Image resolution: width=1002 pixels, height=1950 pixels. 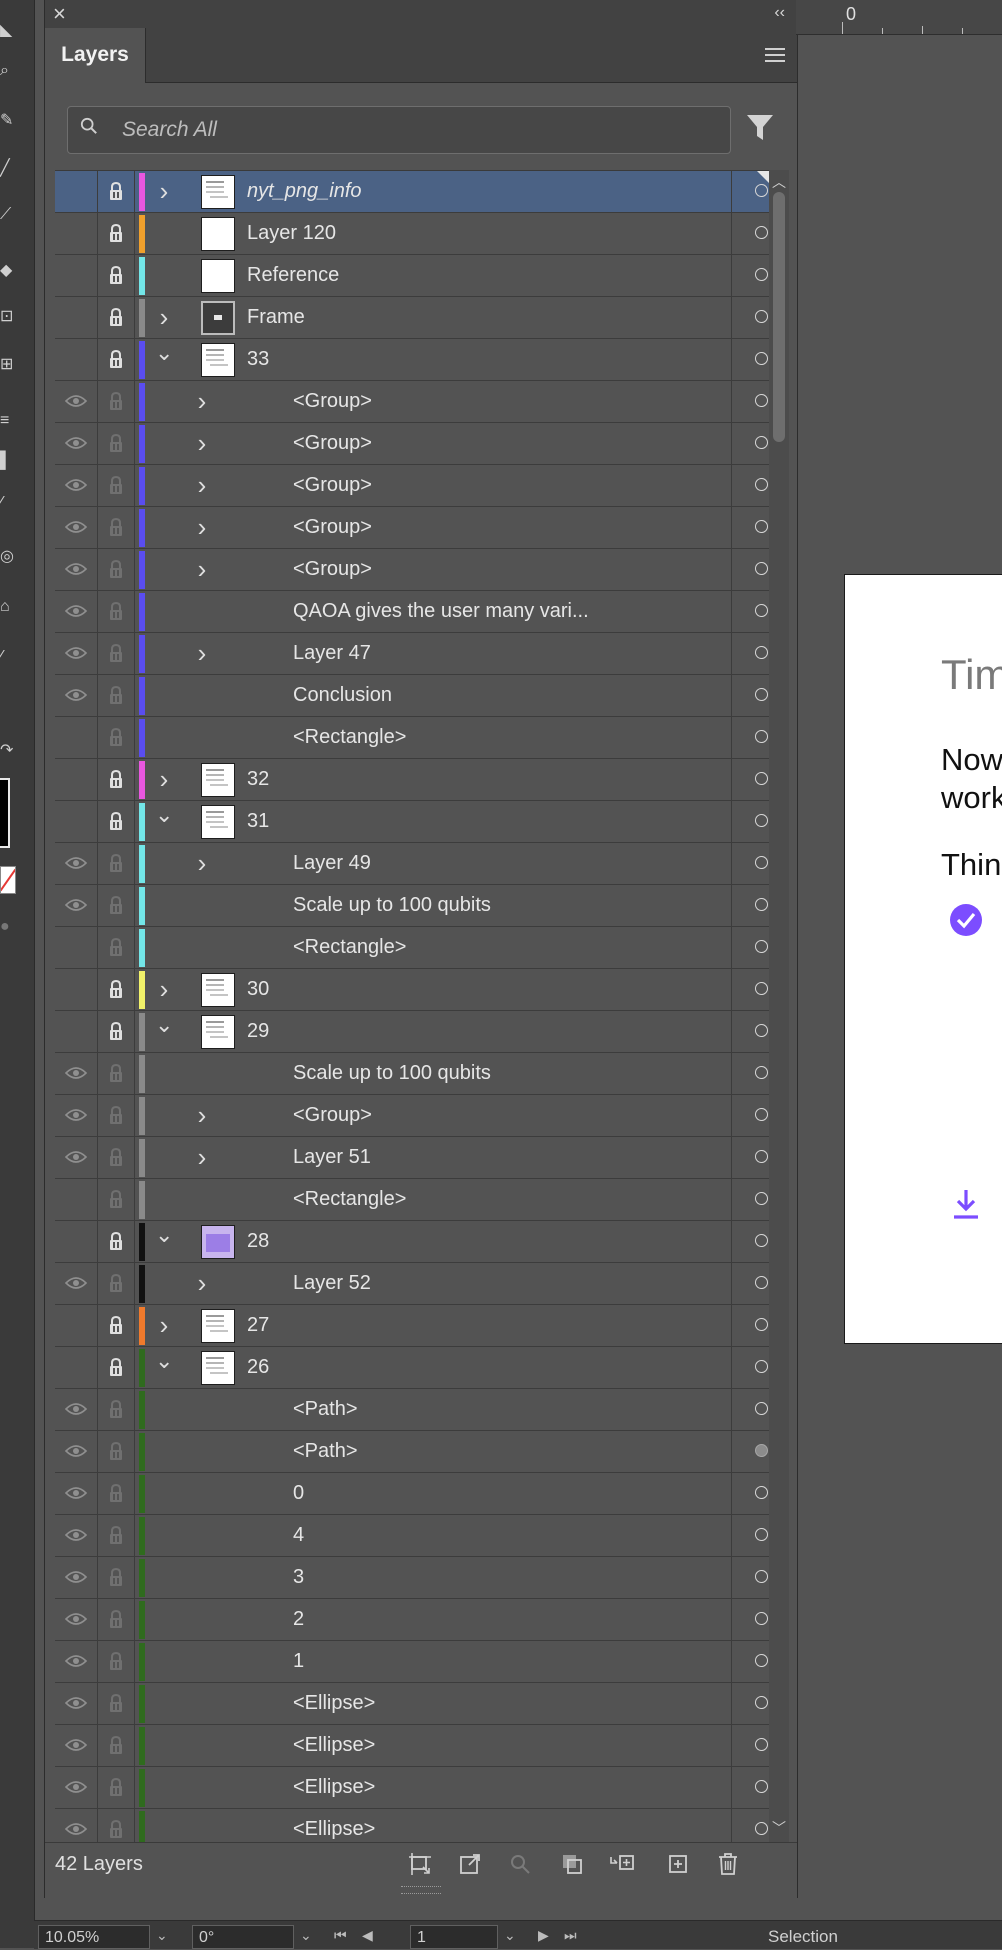 I want to click on gradient-tool-icon: ▌, so click(x=8, y=461).